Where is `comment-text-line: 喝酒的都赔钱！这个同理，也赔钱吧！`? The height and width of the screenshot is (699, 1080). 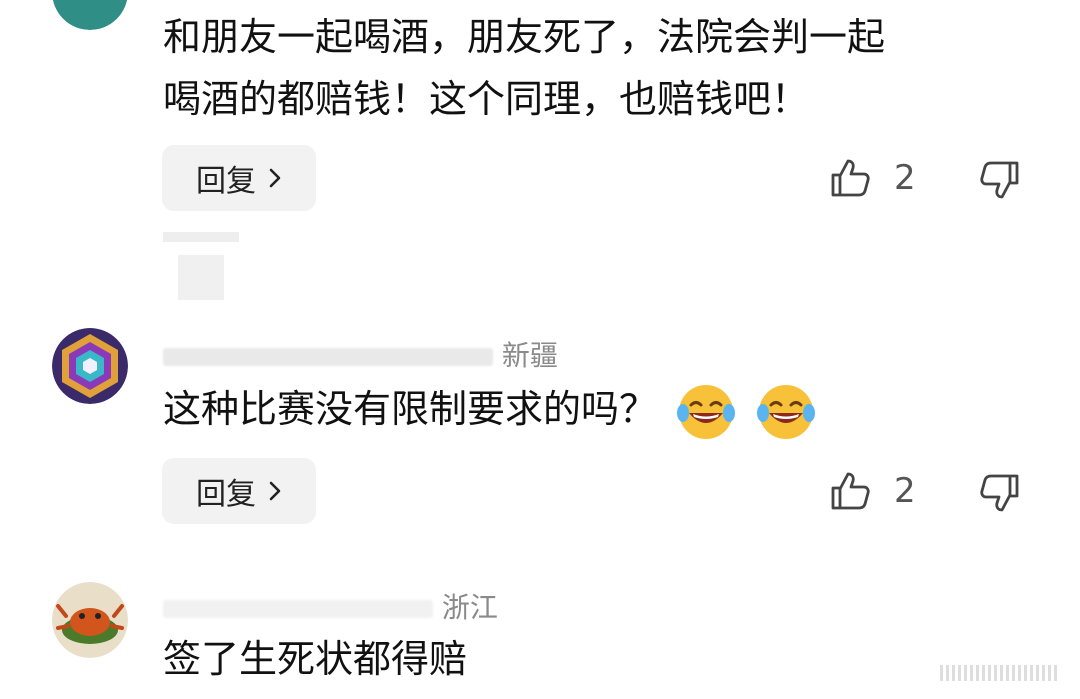
comment-text-line: 喝酒的都赔钱！这个同理，也赔钱吧！ is located at coordinates (486, 99).